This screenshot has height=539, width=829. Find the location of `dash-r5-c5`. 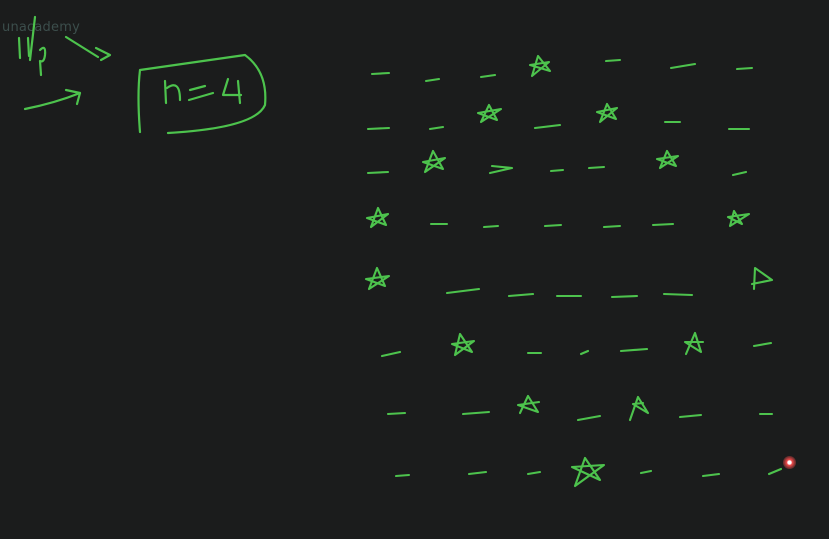

dash-r5-c5 is located at coordinates (624, 296).